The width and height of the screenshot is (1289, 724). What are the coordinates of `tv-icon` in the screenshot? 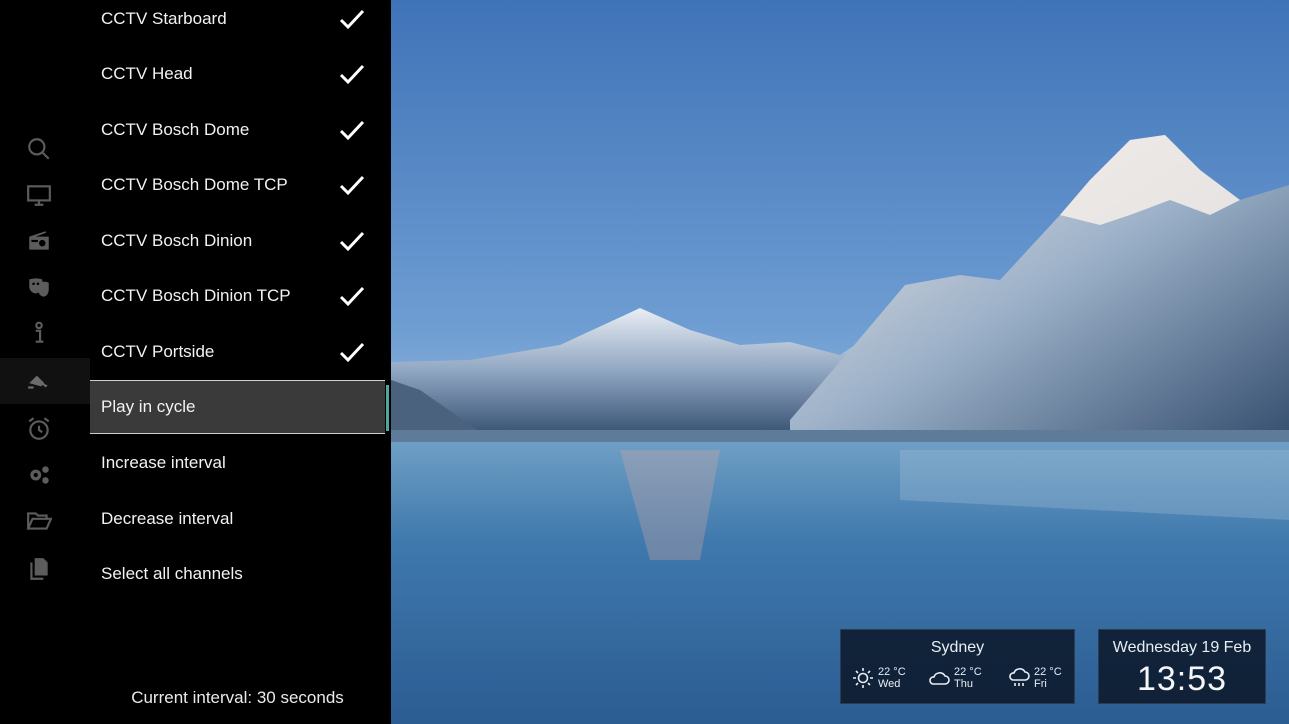 It's located at (39, 195).